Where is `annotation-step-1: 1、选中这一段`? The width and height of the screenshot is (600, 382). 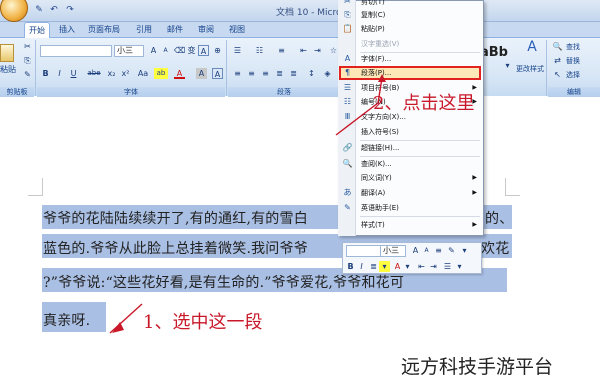
annotation-step-1: 1、选中这一段 is located at coordinates (203, 322).